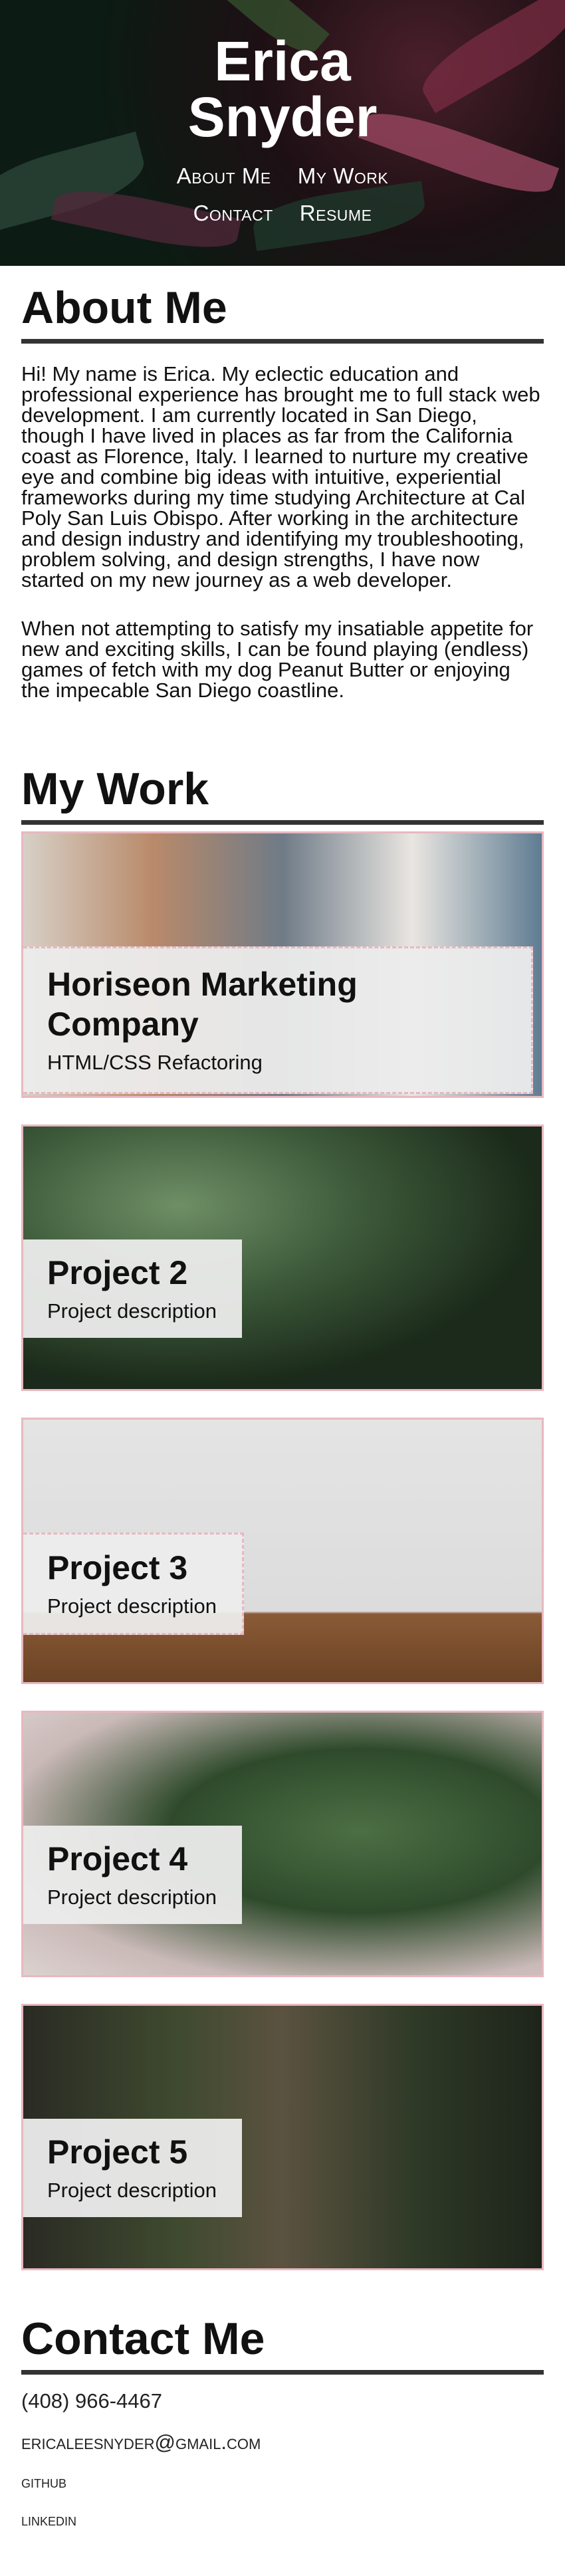 The width and height of the screenshot is (565, 2576). What do you see at coordinates (43, 2482) in the screenshot?
I see `github-link: github` at bounding box center [43, 2482].